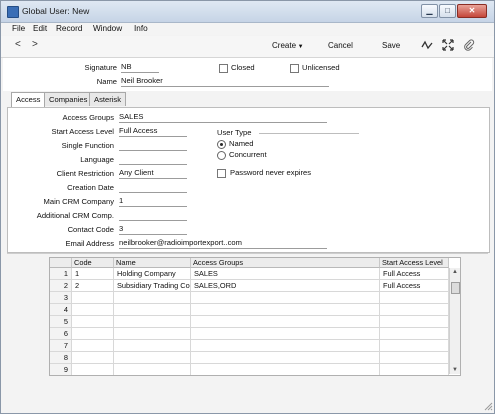 The height and width of the screenshot is (414, 495). Describe the element at coordinates (153, 145) in the screenshot. I see `single-function-field` at that location.